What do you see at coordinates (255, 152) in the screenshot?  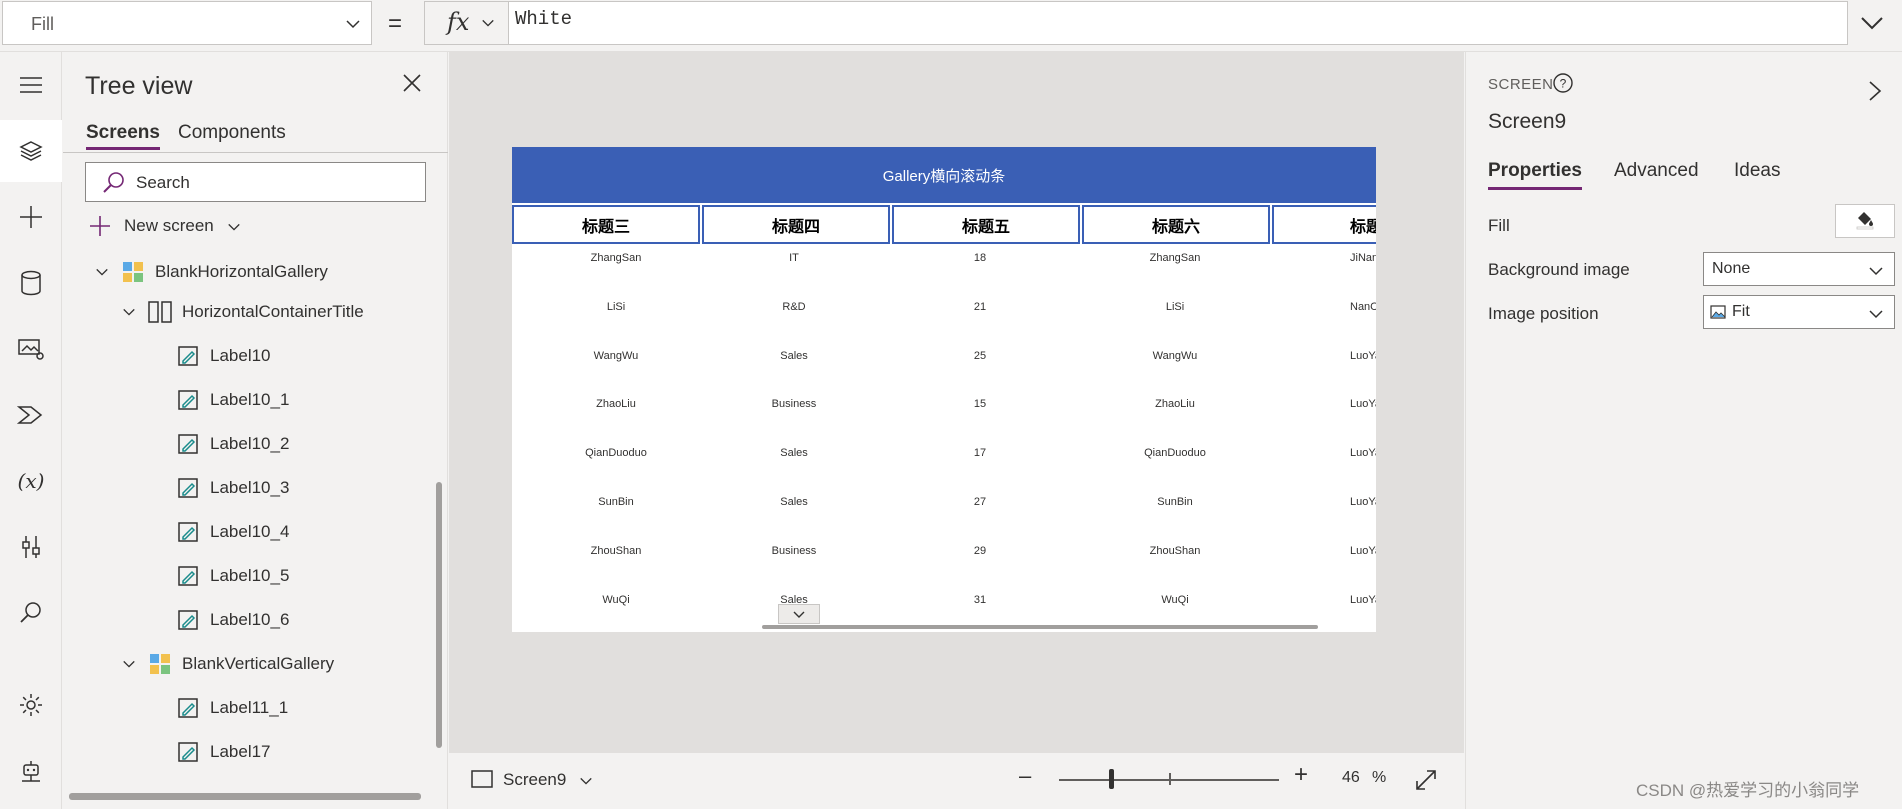 I see `tree-tabs-divider` at bounding box center [255, 152].